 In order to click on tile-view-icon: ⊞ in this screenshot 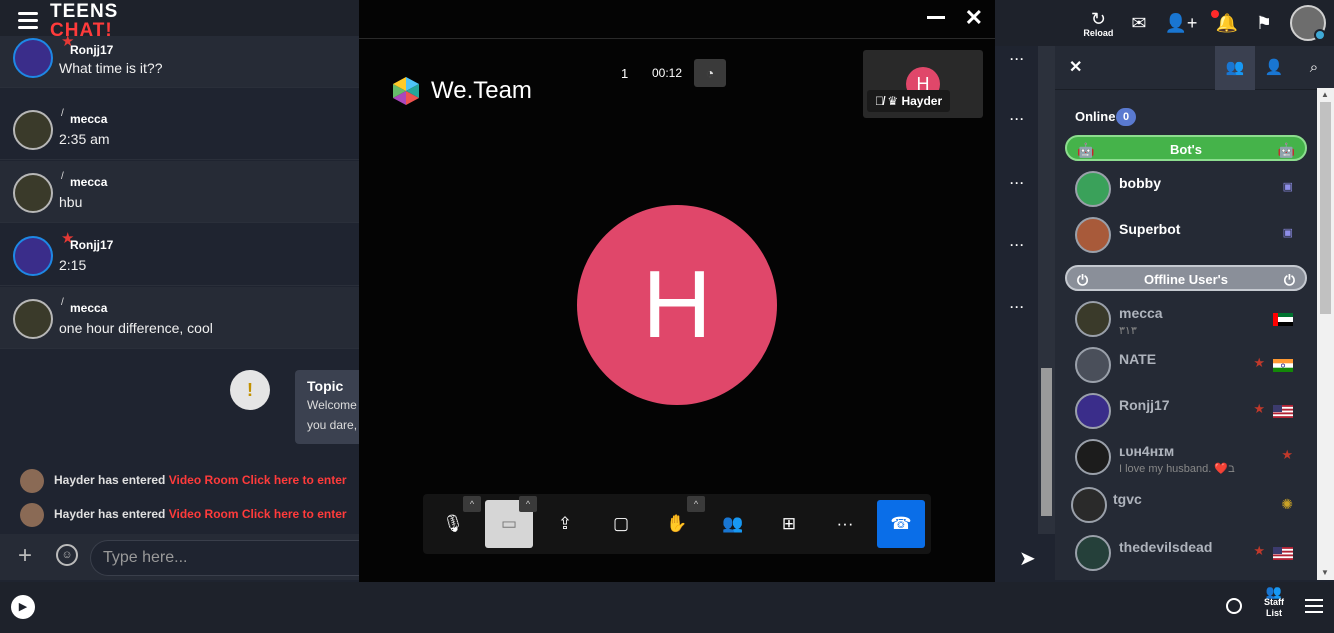, I will do `click(789, 524)`.